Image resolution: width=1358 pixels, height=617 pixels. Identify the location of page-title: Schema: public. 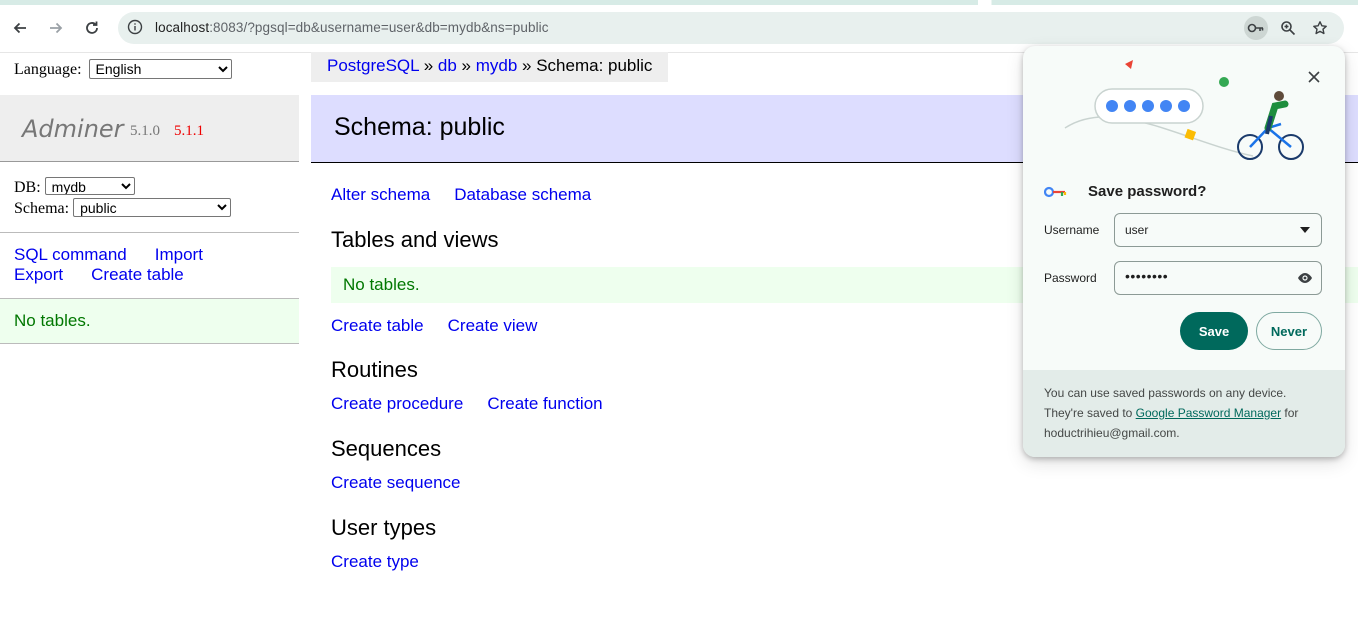
(419, 127).